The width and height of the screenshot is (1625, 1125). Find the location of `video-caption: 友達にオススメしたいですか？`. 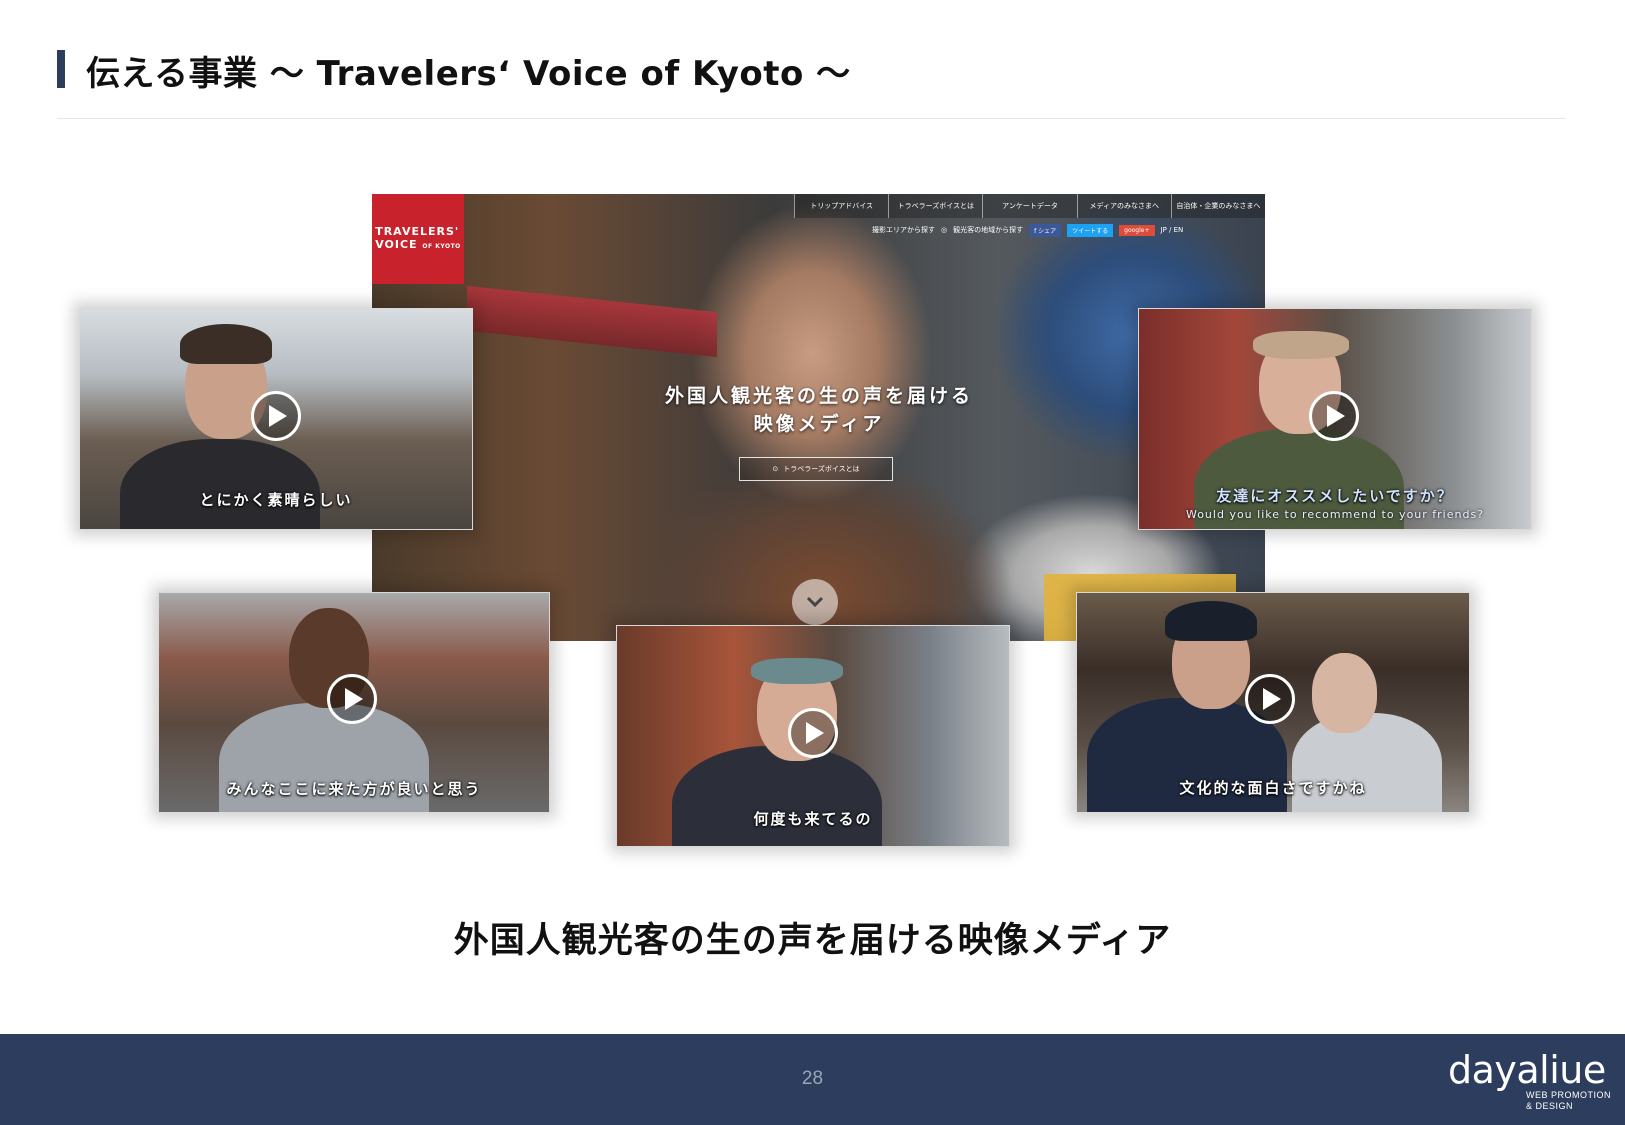

video-caption: 友達にオススメしたいですか？ is located at coordinates (1335, 496).